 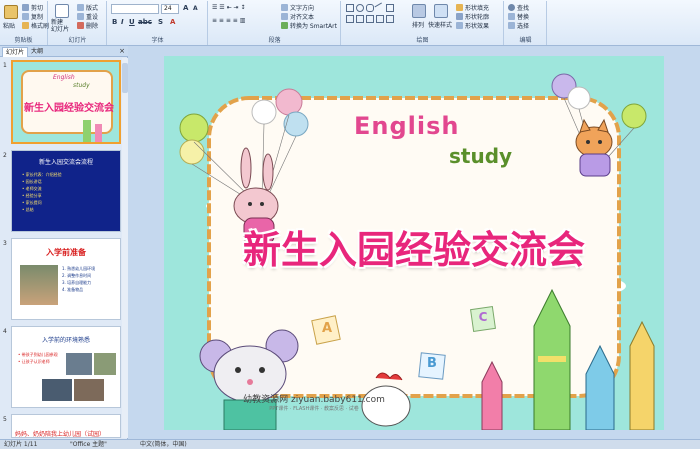 I want to click on slide-title: 新生入园经验交流会, so click(x=414, y=246).